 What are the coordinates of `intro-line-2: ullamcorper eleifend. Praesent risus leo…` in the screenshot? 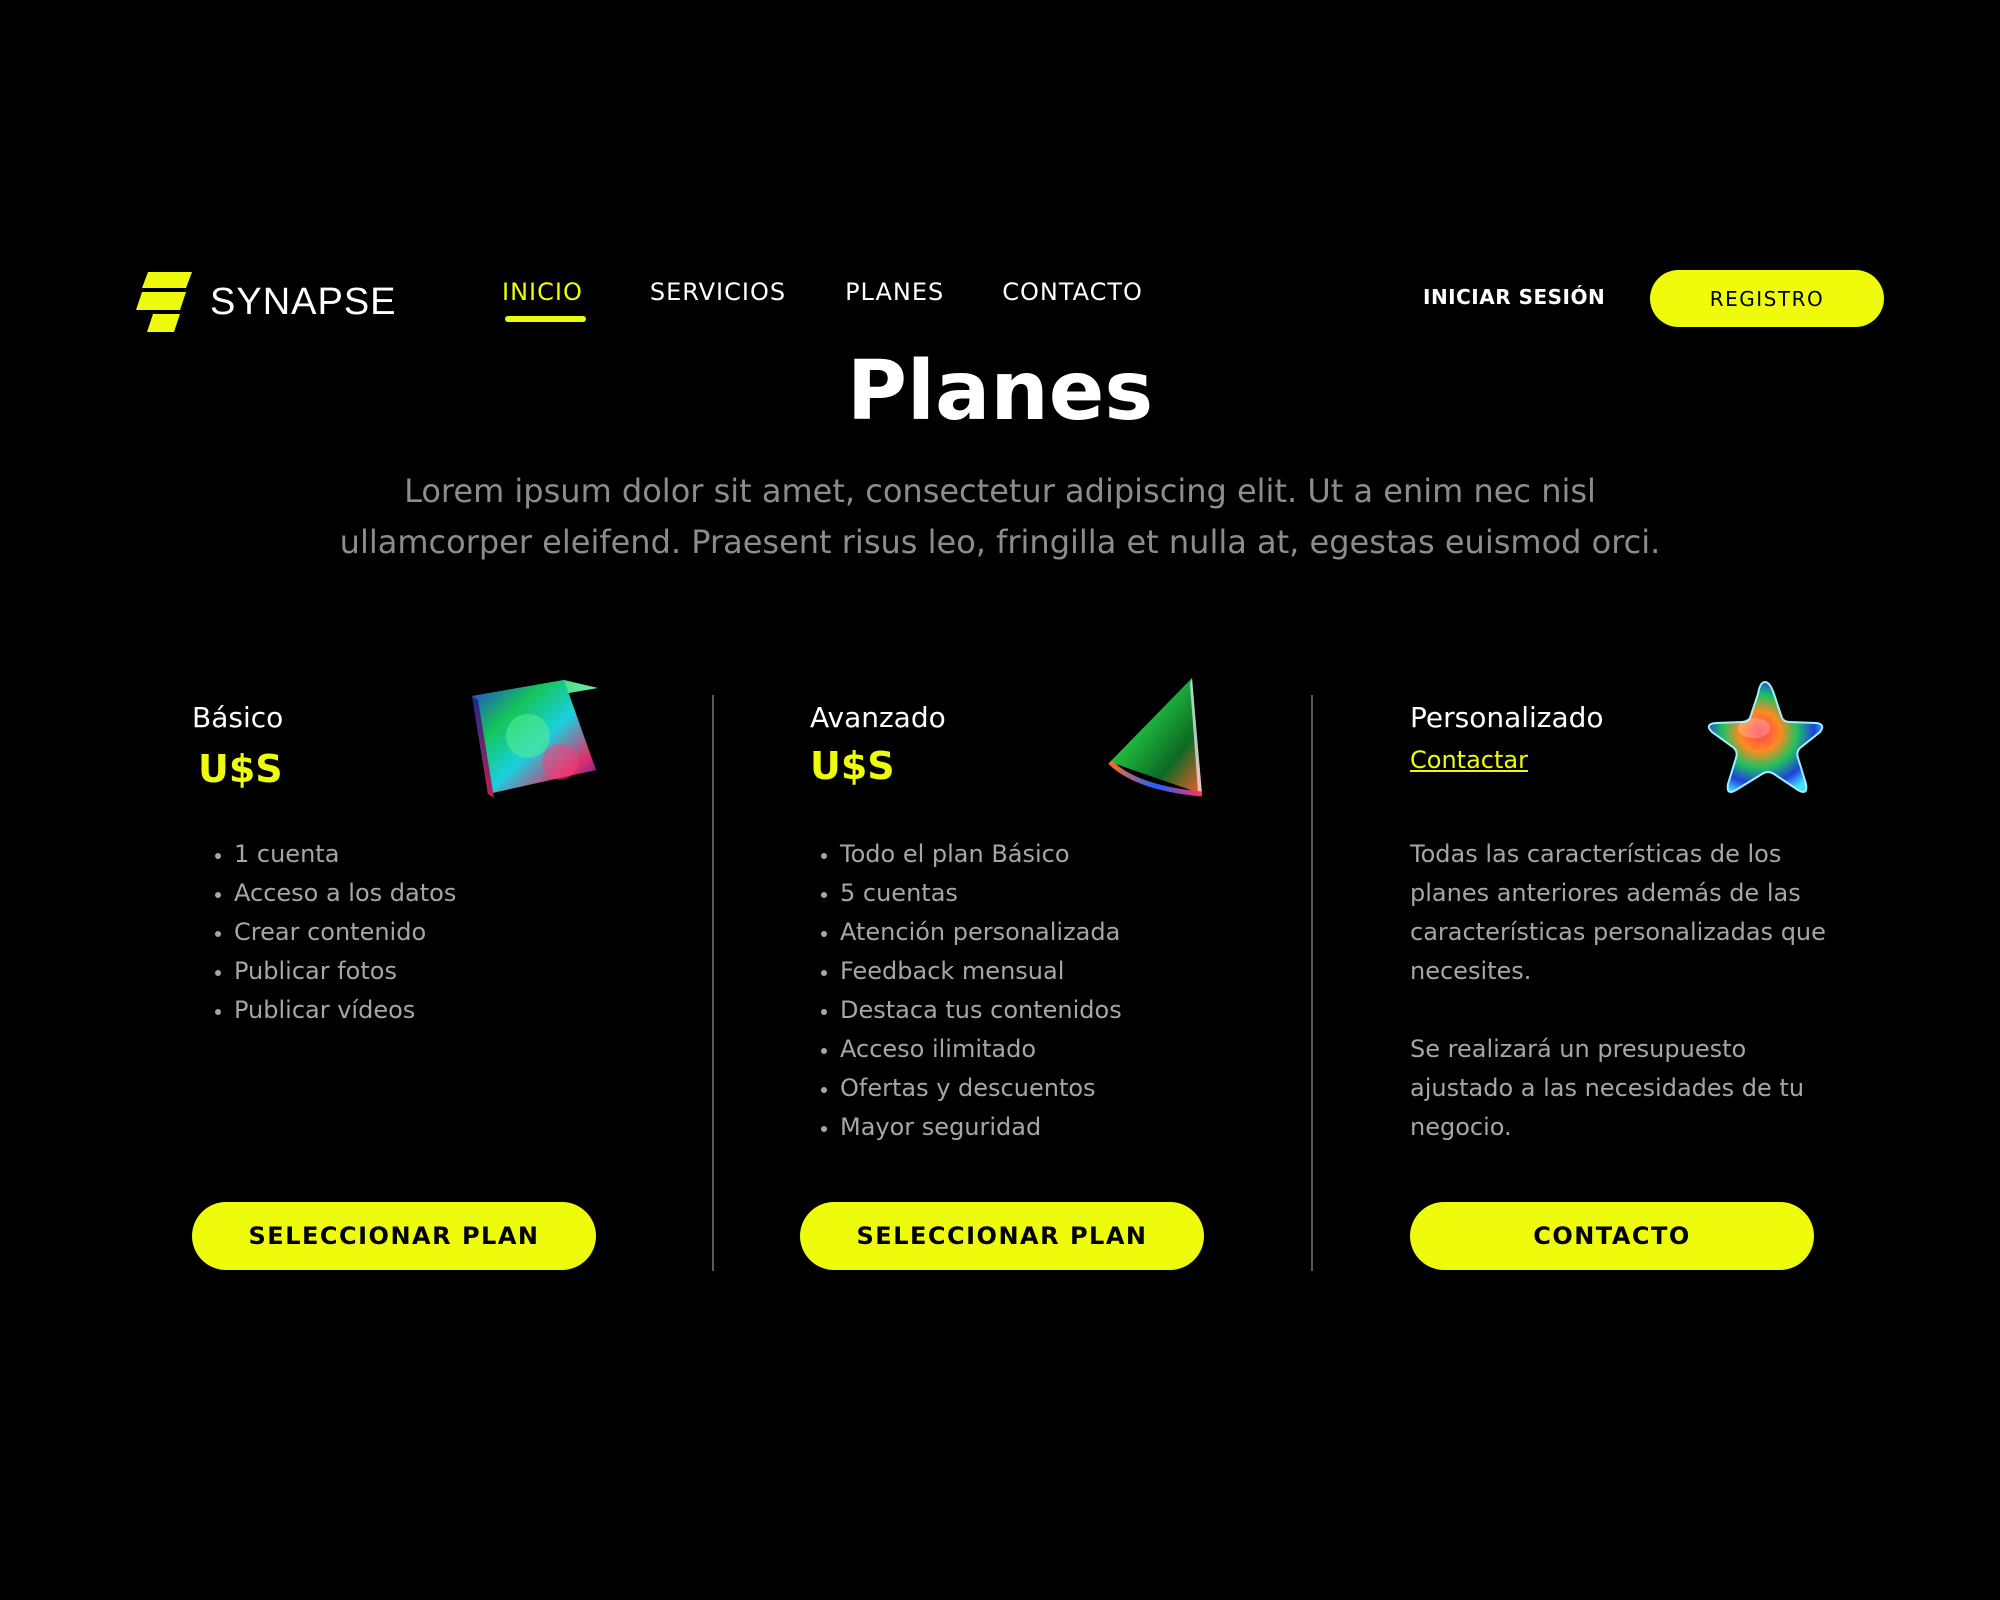 It's located at (1000, 542).